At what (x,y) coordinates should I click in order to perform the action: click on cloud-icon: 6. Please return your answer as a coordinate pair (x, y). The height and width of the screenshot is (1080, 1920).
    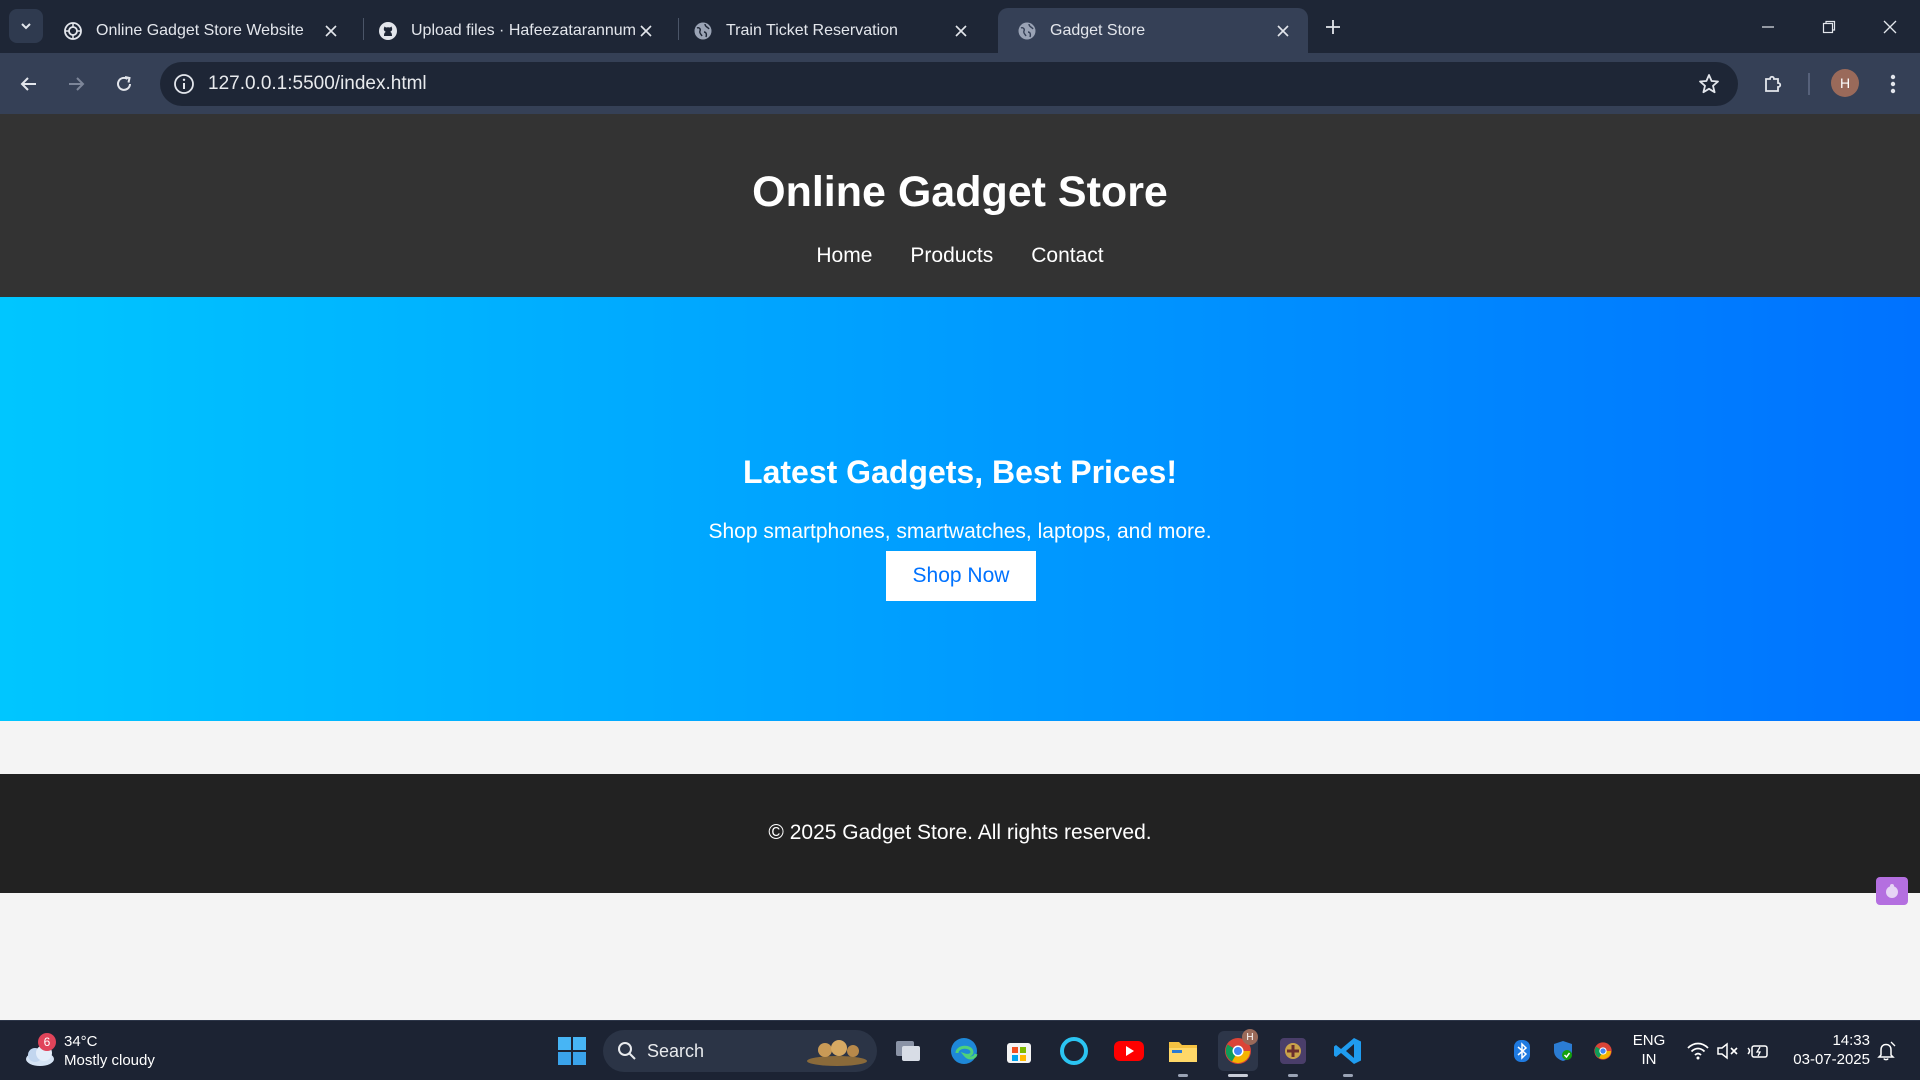
    Looking at the image, I should click on (40, 1051).